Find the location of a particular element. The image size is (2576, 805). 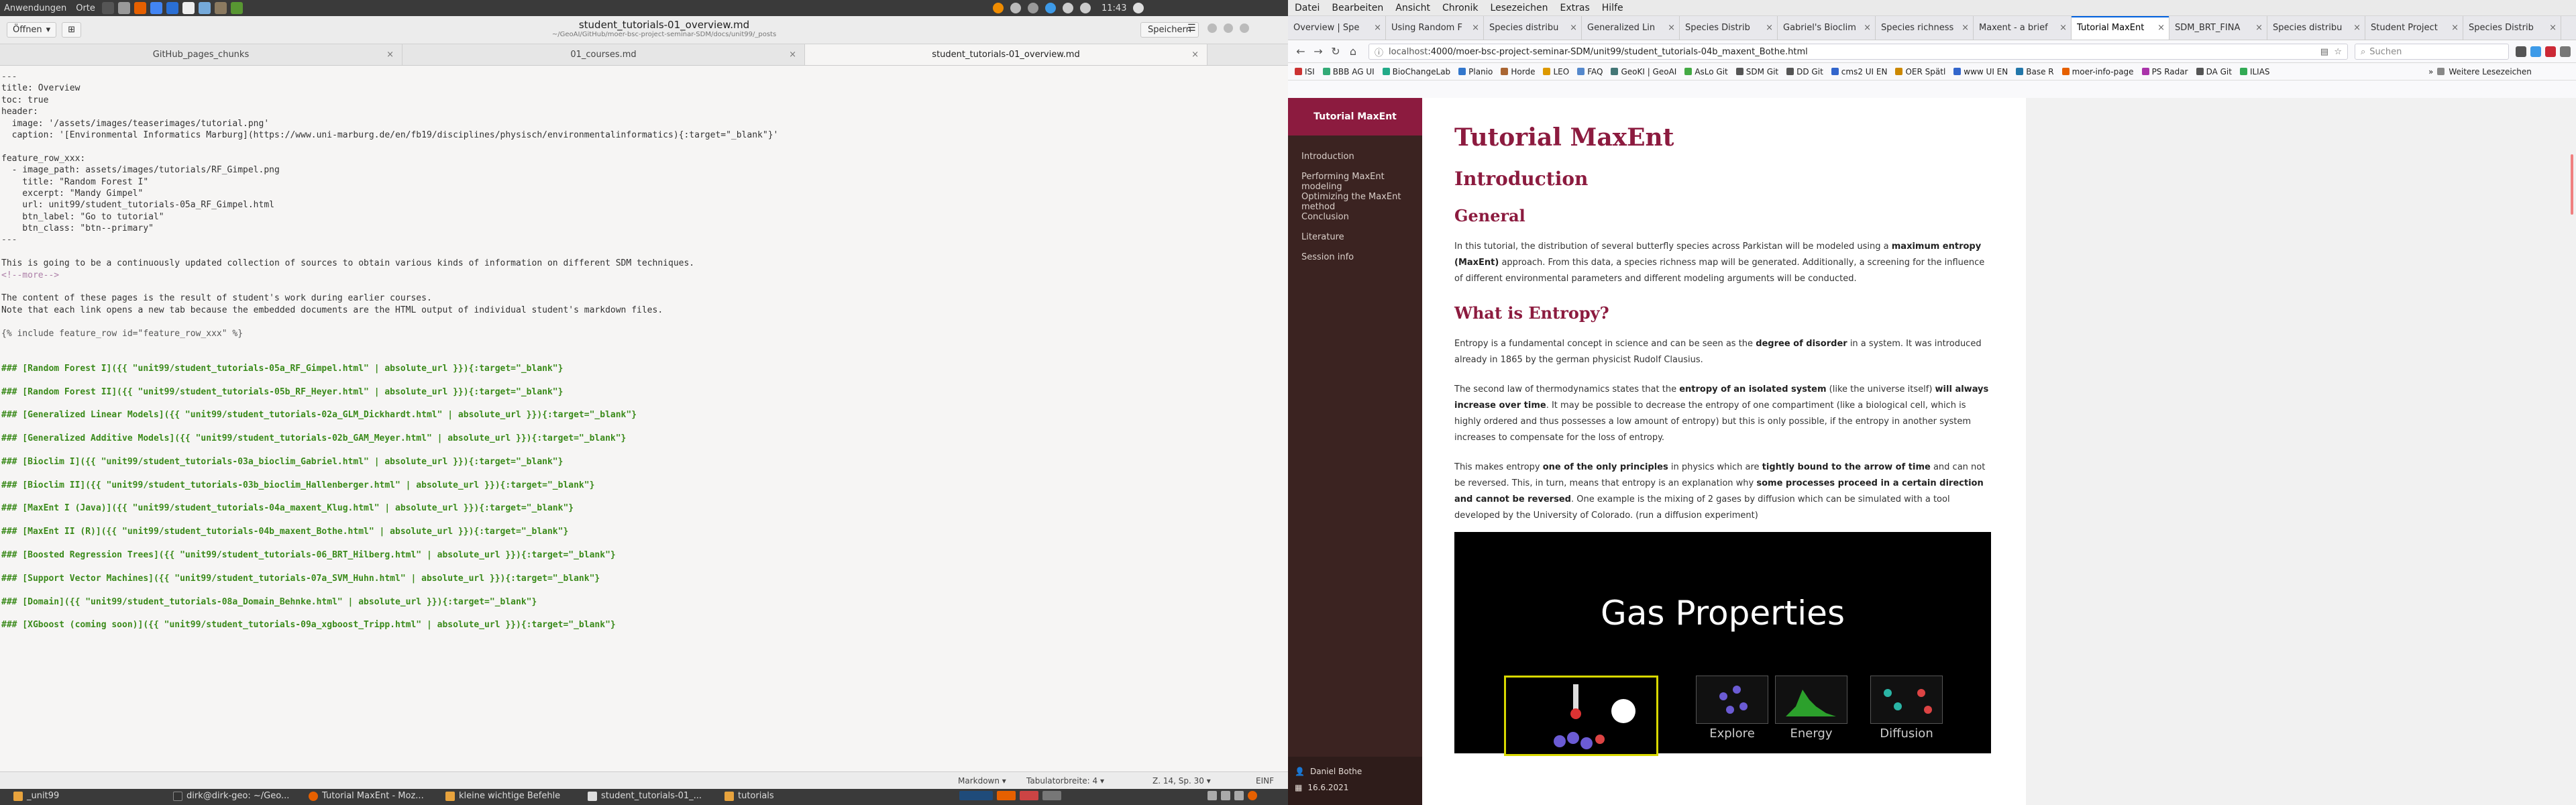

taskbar-item-unit99: _unit99 is located at coordinates (36, 796).